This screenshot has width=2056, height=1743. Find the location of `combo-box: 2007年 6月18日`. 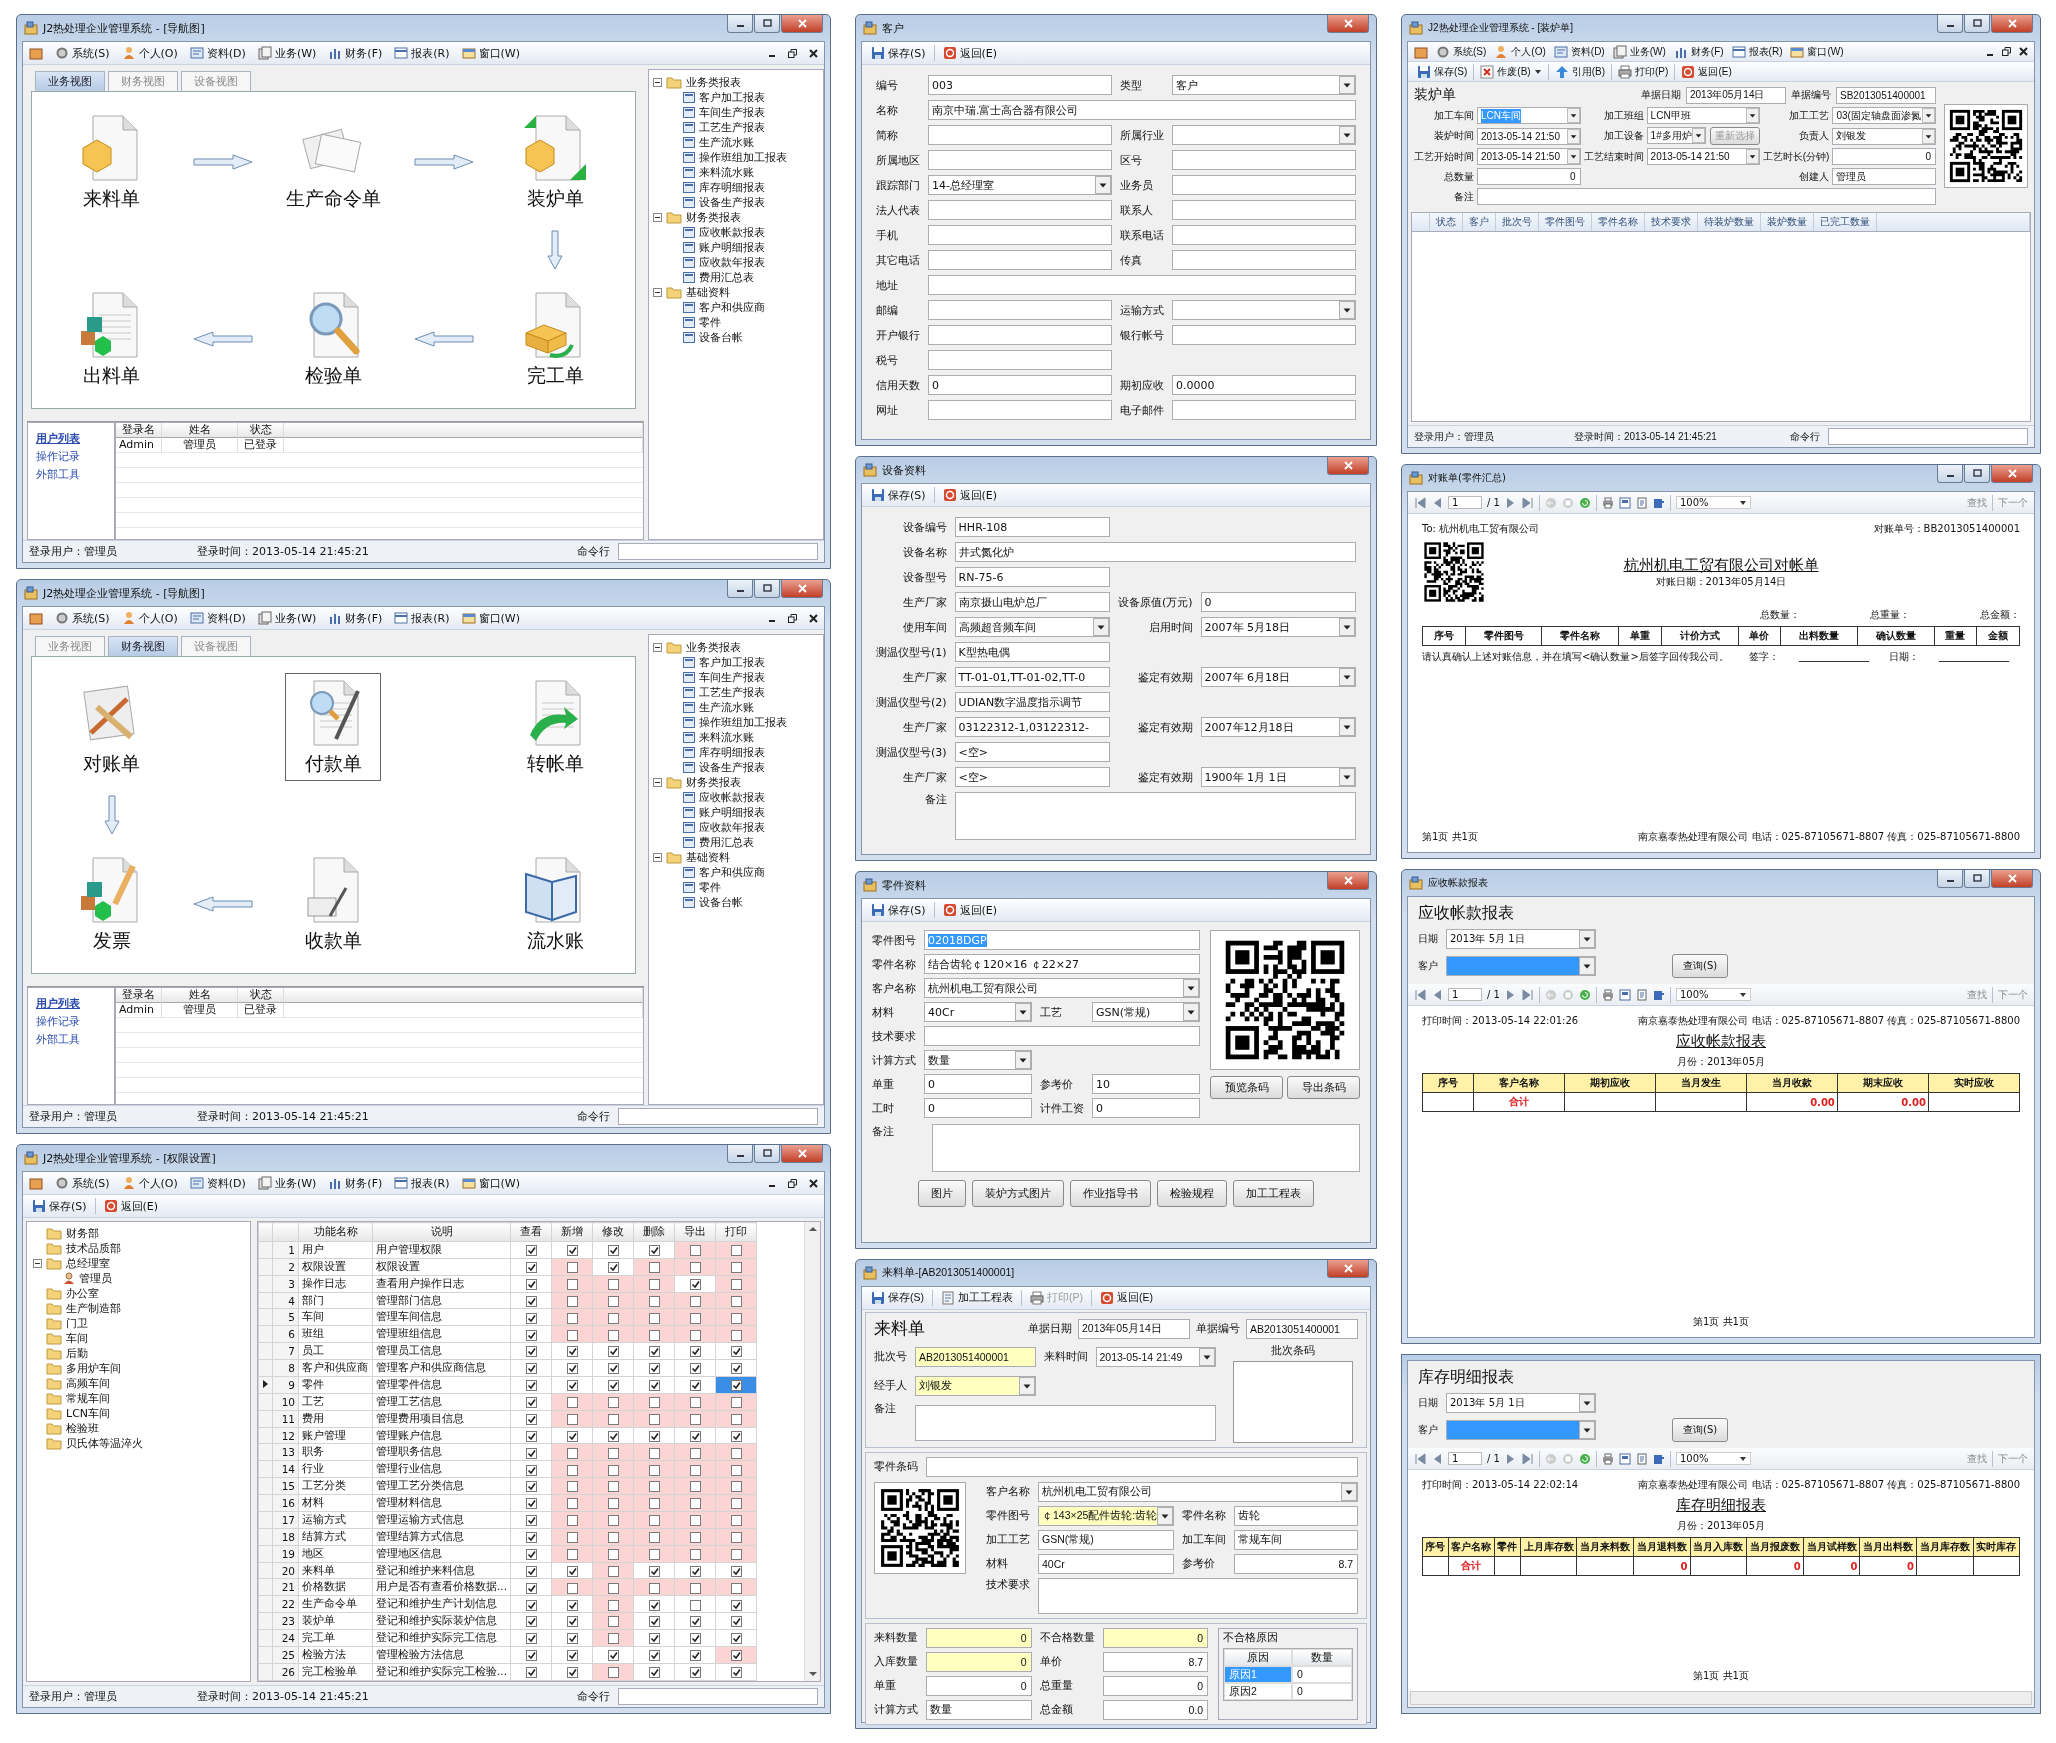

combo-box: 2007年 6月18日 is located at coordinates (1278, 677).